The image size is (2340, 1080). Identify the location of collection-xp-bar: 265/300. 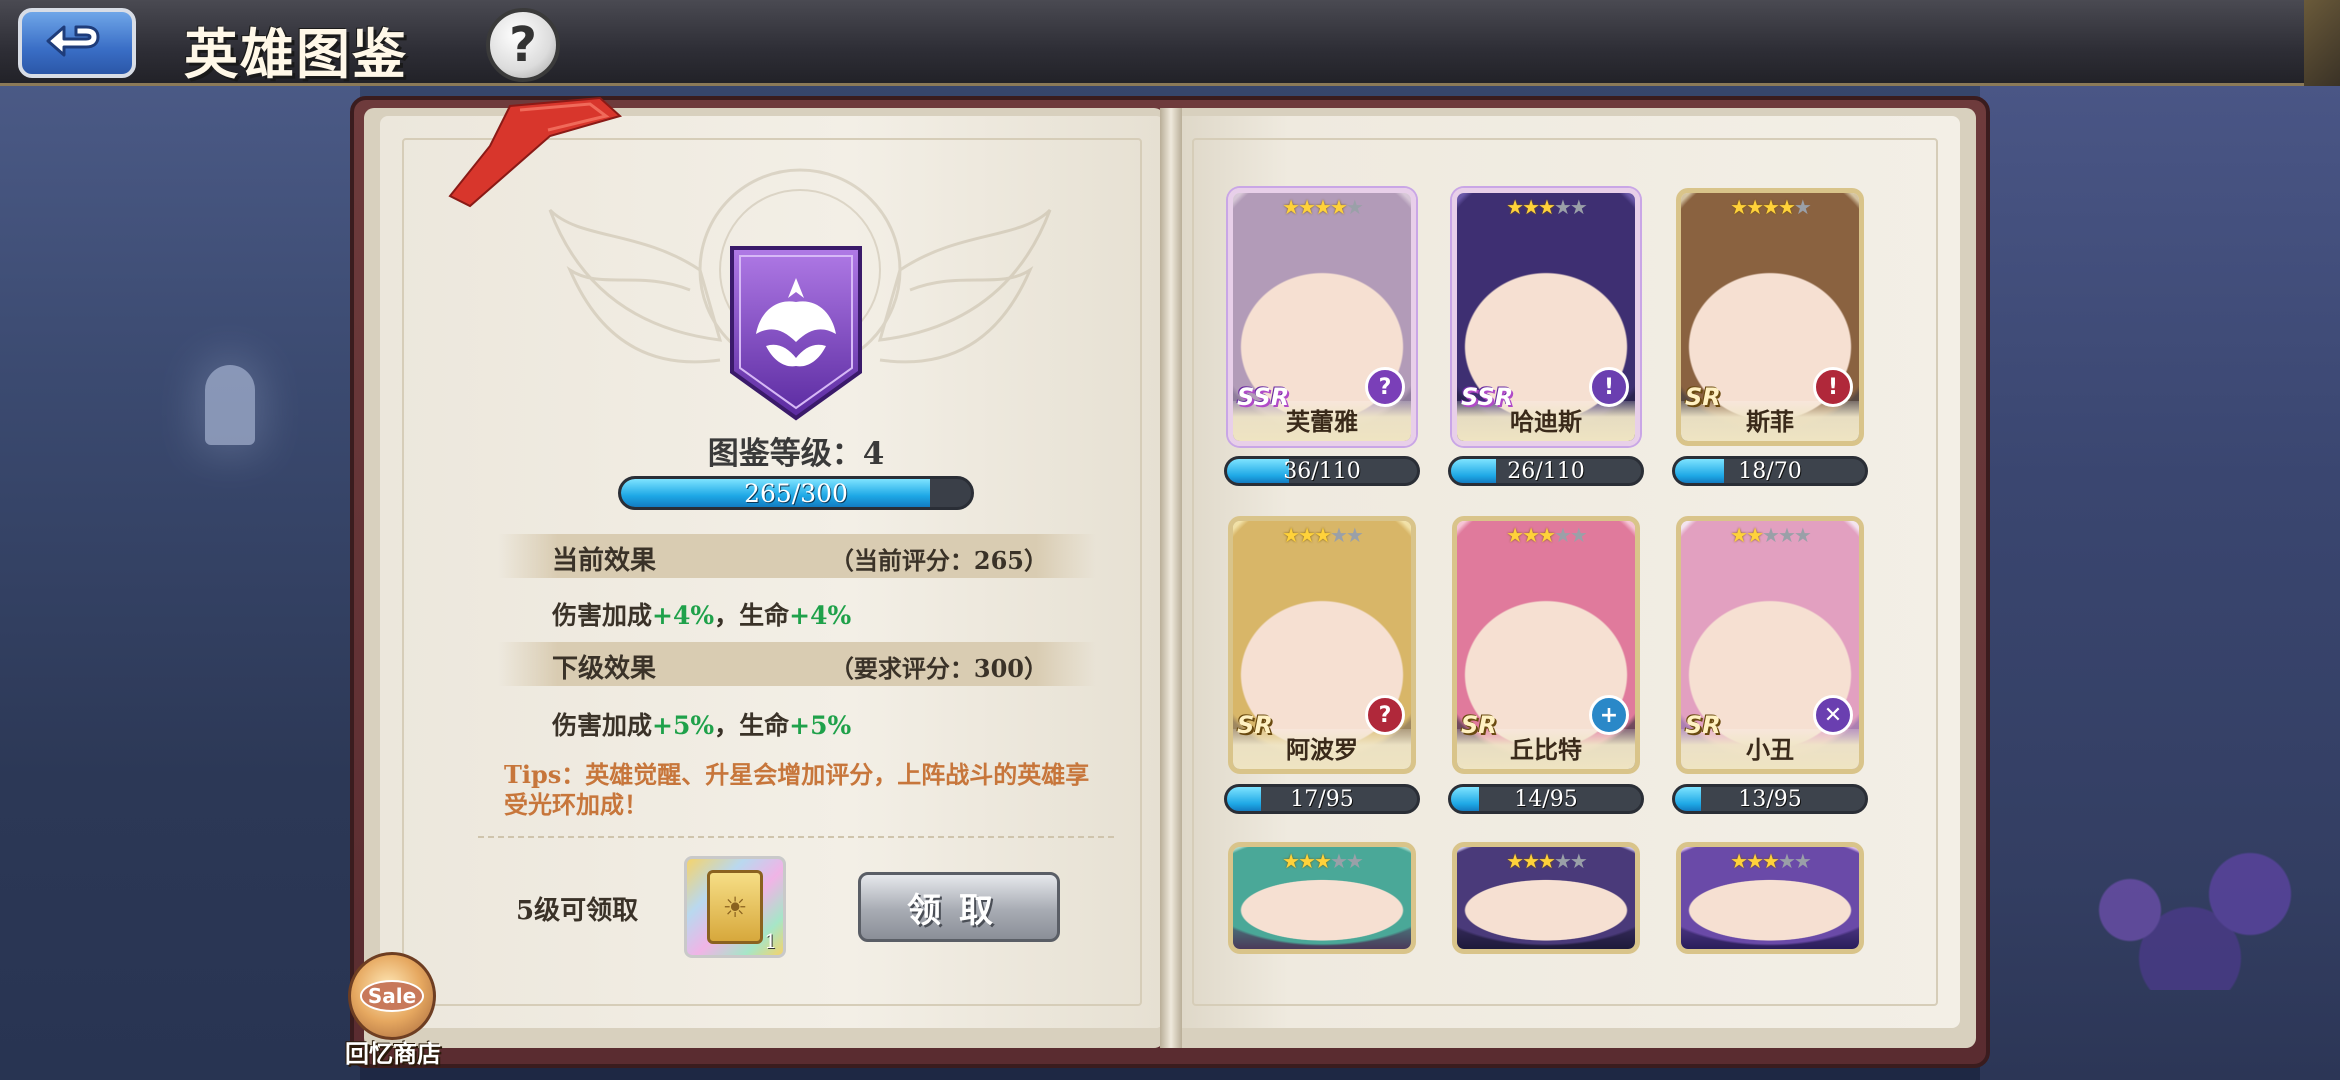
(796, 493).